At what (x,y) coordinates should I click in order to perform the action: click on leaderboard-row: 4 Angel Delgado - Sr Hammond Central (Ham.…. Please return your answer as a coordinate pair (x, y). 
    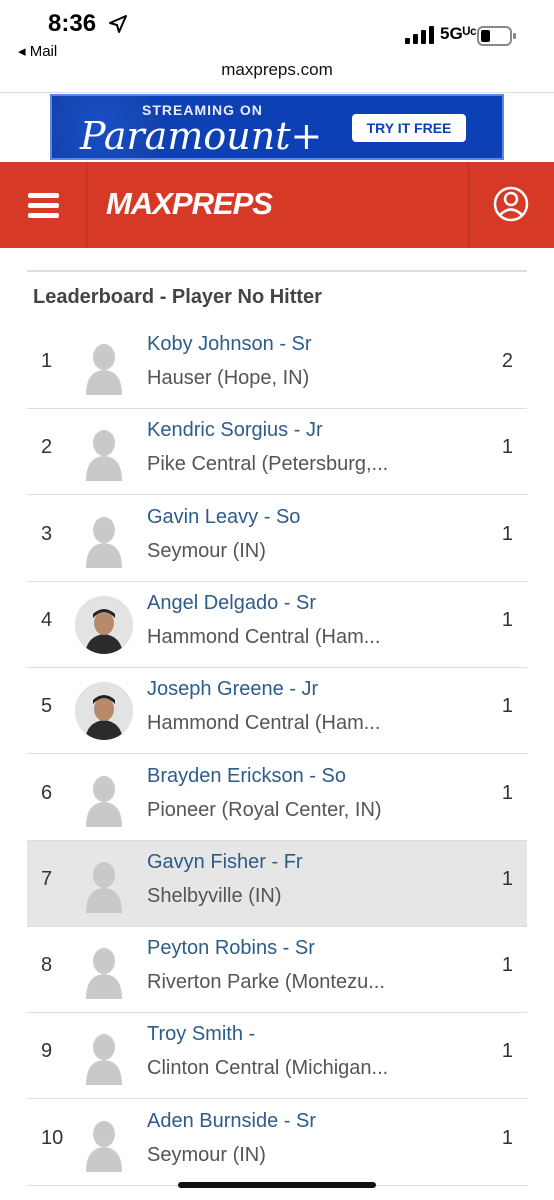
    Looking at the image, I should click on (277, 625).